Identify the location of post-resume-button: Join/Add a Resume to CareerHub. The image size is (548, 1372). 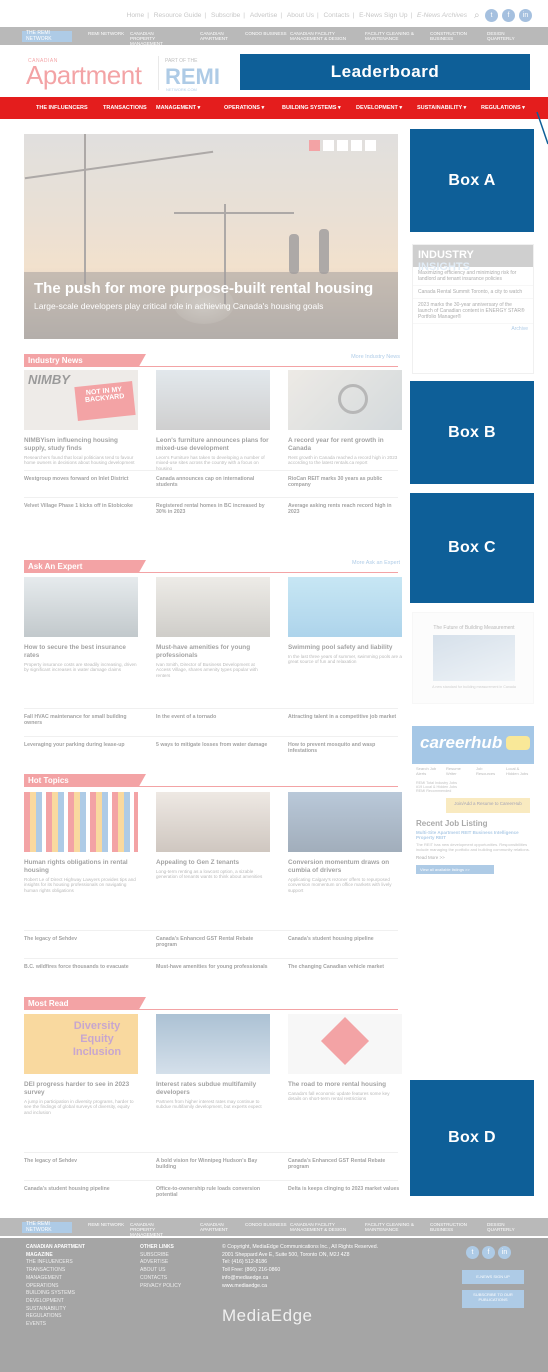
(488, 805).